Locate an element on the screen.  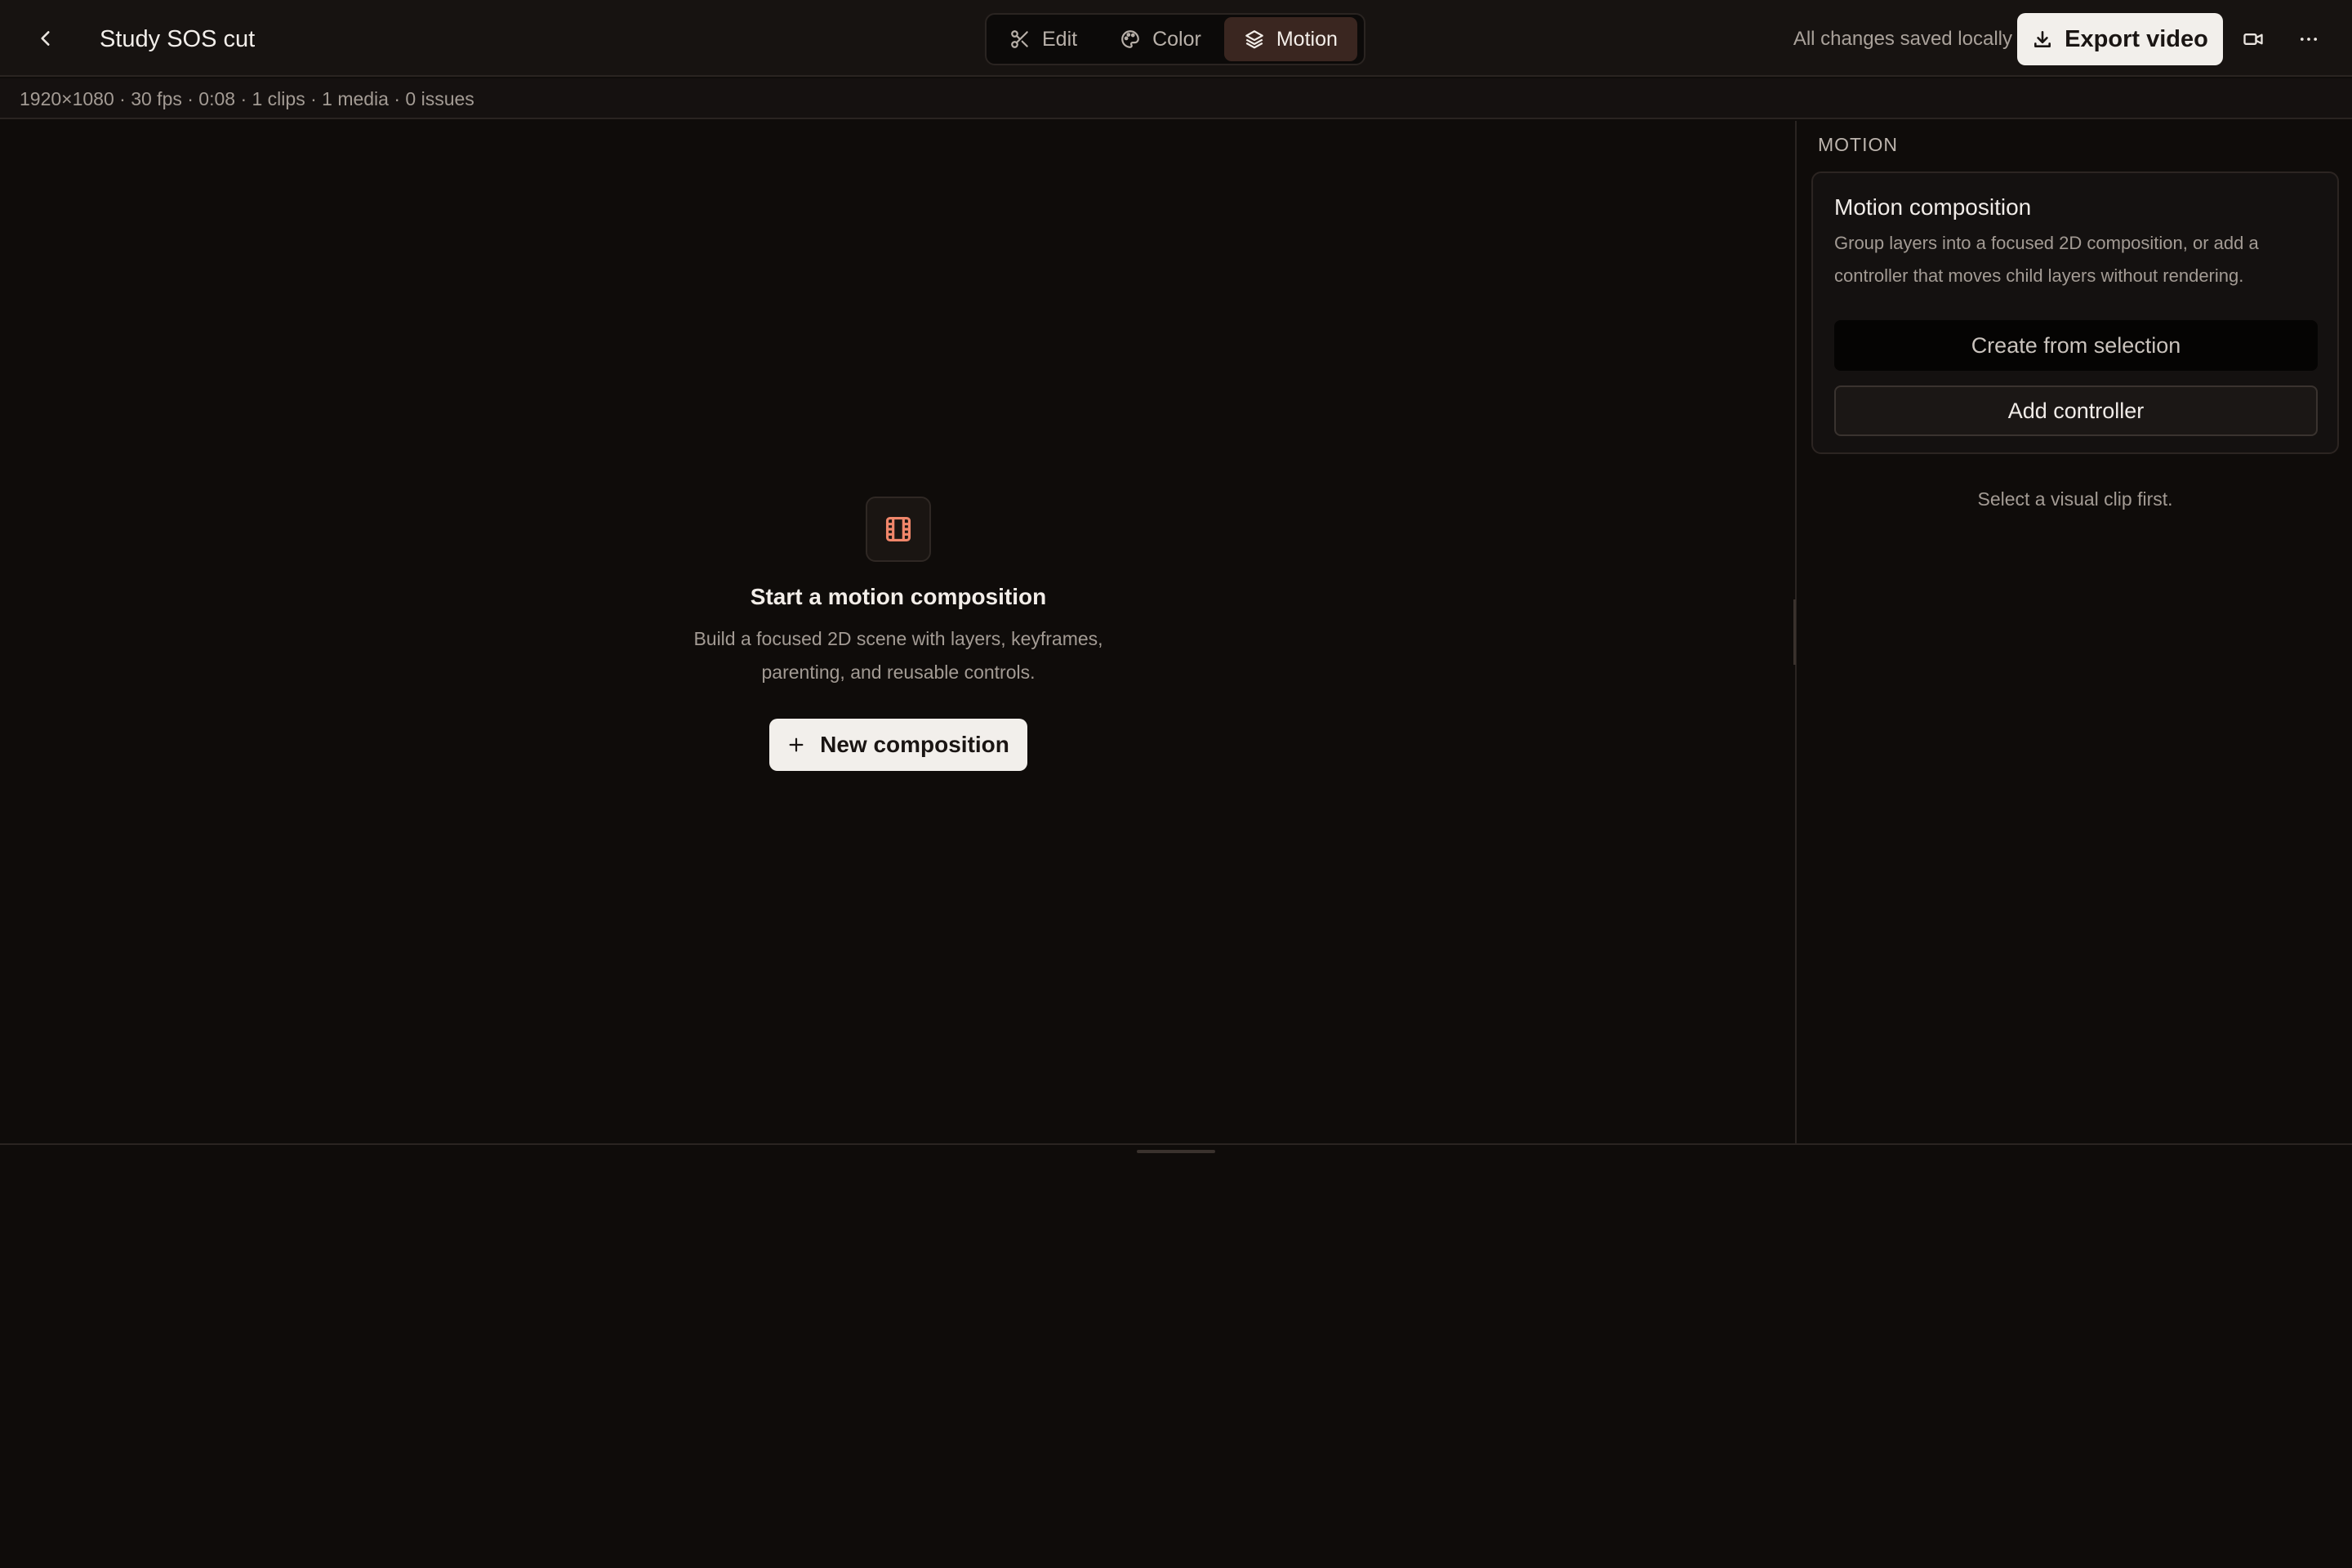
timeline-resize-handle is located at coordinates (1176, 1151).